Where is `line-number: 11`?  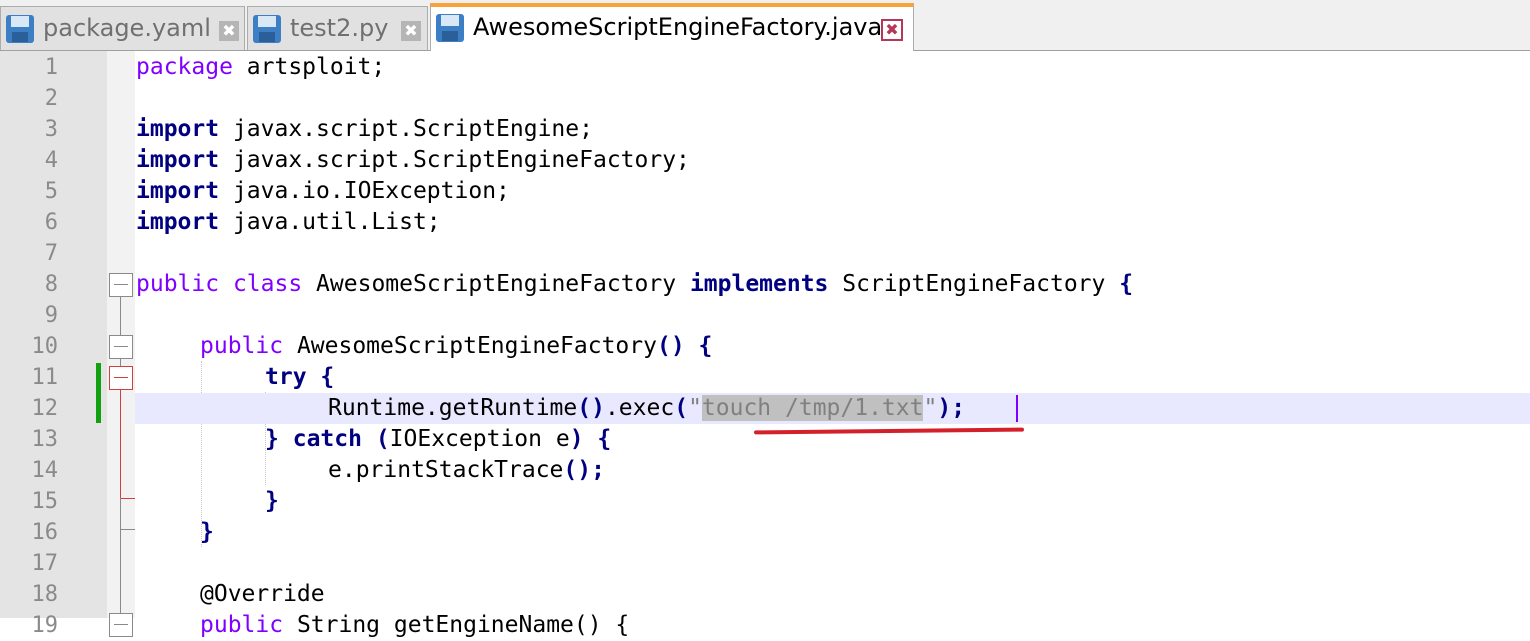
line-number: 11 is located at coordinates (45, 377).